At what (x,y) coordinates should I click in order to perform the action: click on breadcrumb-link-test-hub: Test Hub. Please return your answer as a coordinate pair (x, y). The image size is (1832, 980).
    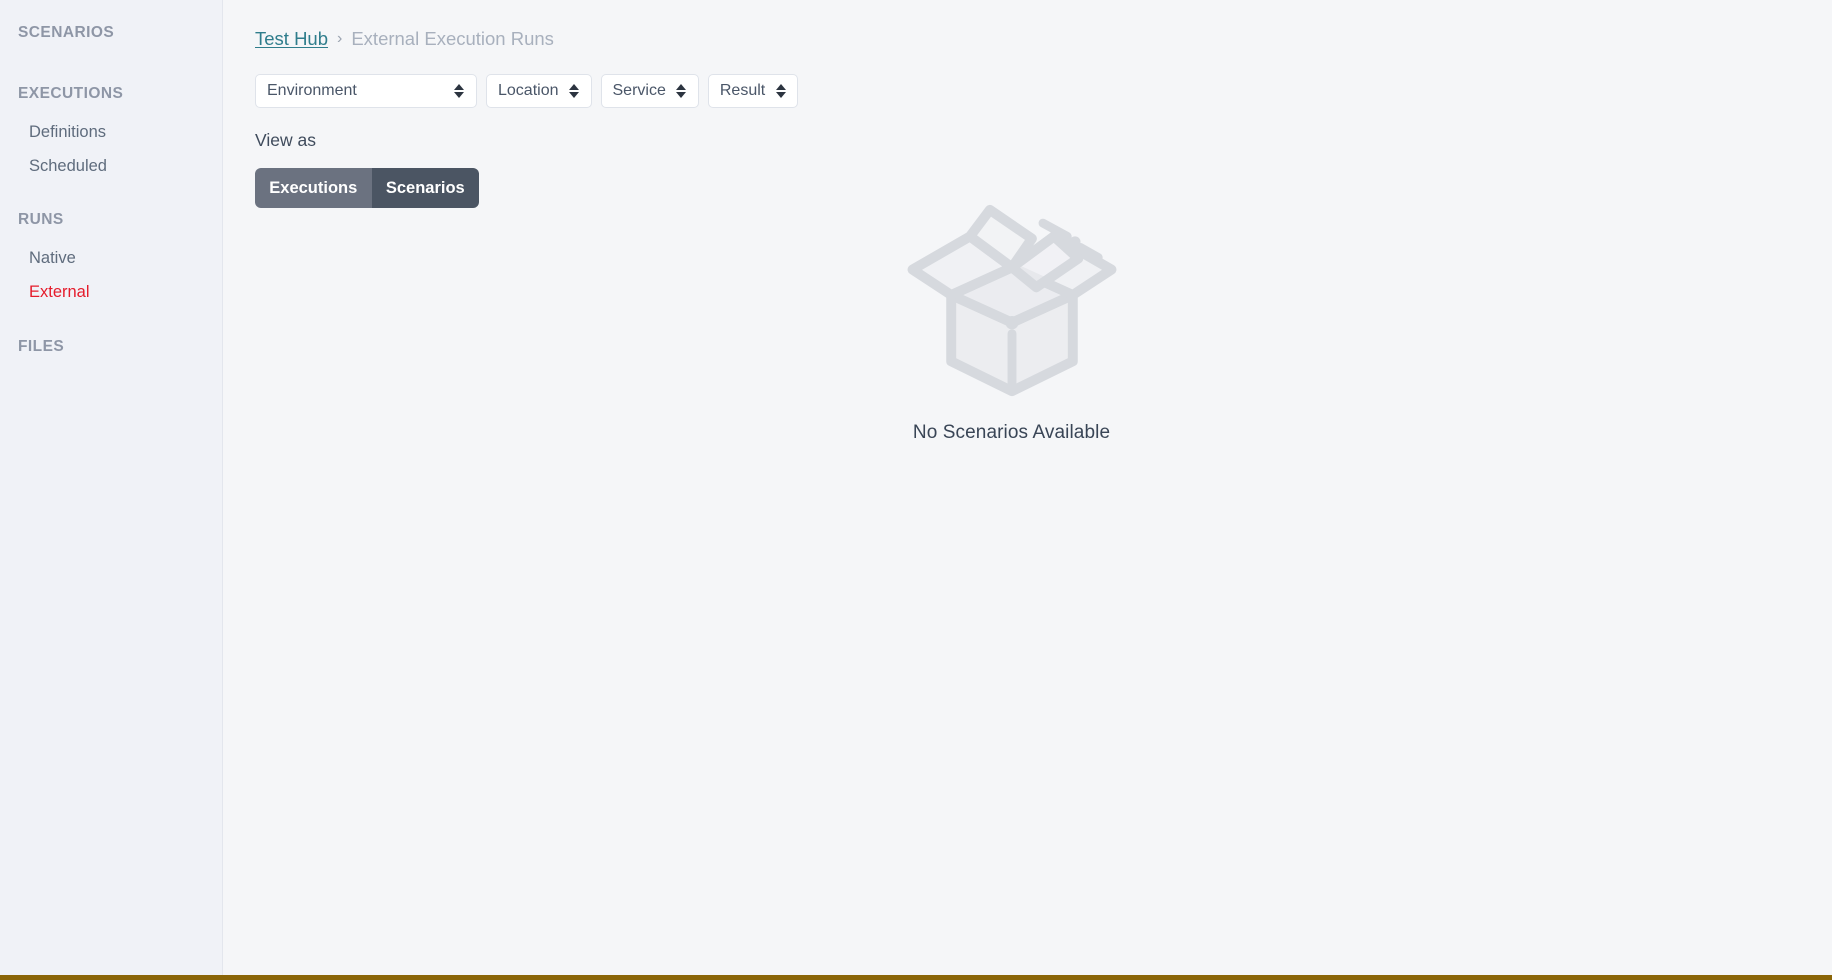
    Looking at the image, I should click on (291, 39).